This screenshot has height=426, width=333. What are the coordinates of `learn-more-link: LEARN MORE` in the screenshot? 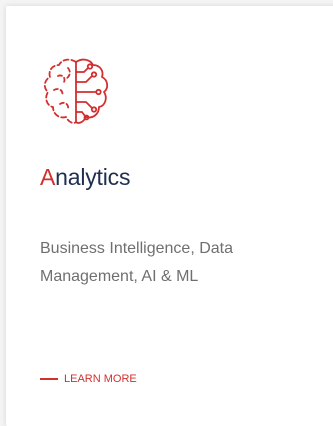 It's located at (88, 379).